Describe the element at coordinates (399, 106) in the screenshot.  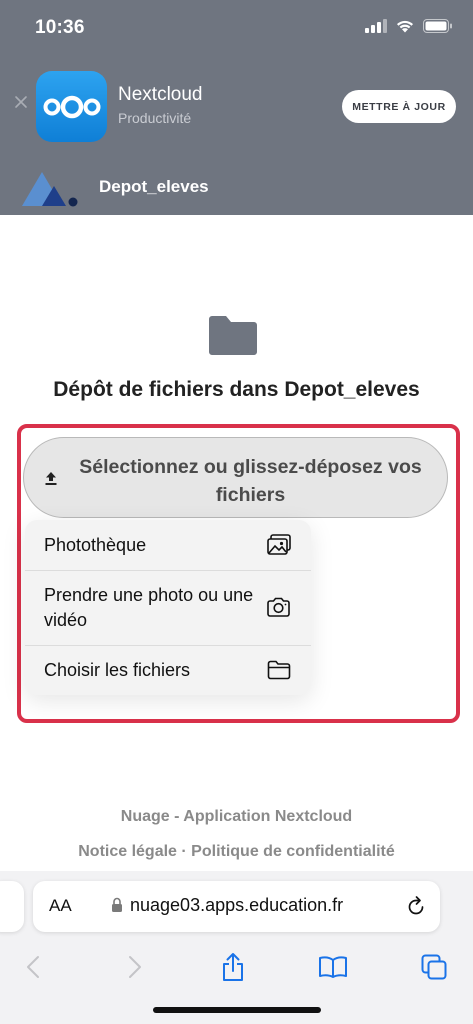
I see `update-button: METTRE À JOUR` at that location.